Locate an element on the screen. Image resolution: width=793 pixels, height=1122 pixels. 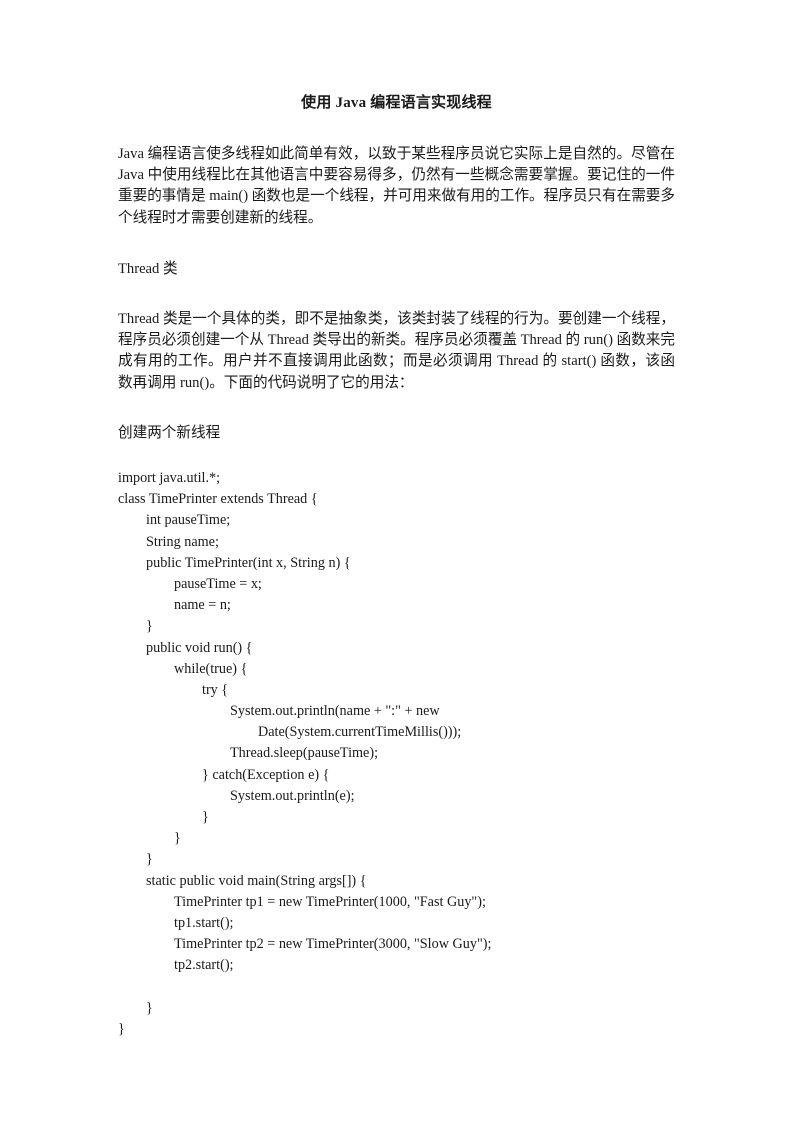
page-title: 使用 Java 编程语言实现线程 is located at coordinates (396, 103).